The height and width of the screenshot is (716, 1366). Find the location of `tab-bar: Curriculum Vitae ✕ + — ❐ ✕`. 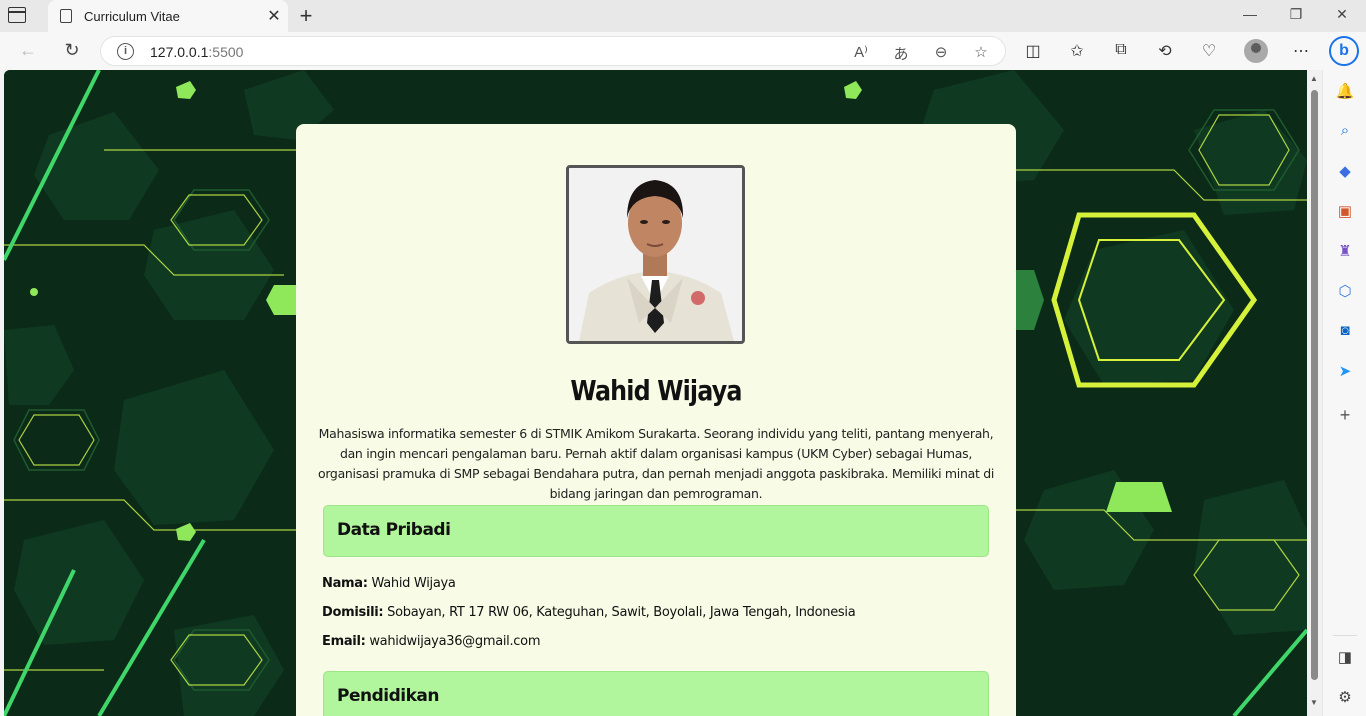

tab-bar: Curriculum Vitae ✕ + — ❐ ✕ is located at coordinates (683, 16).